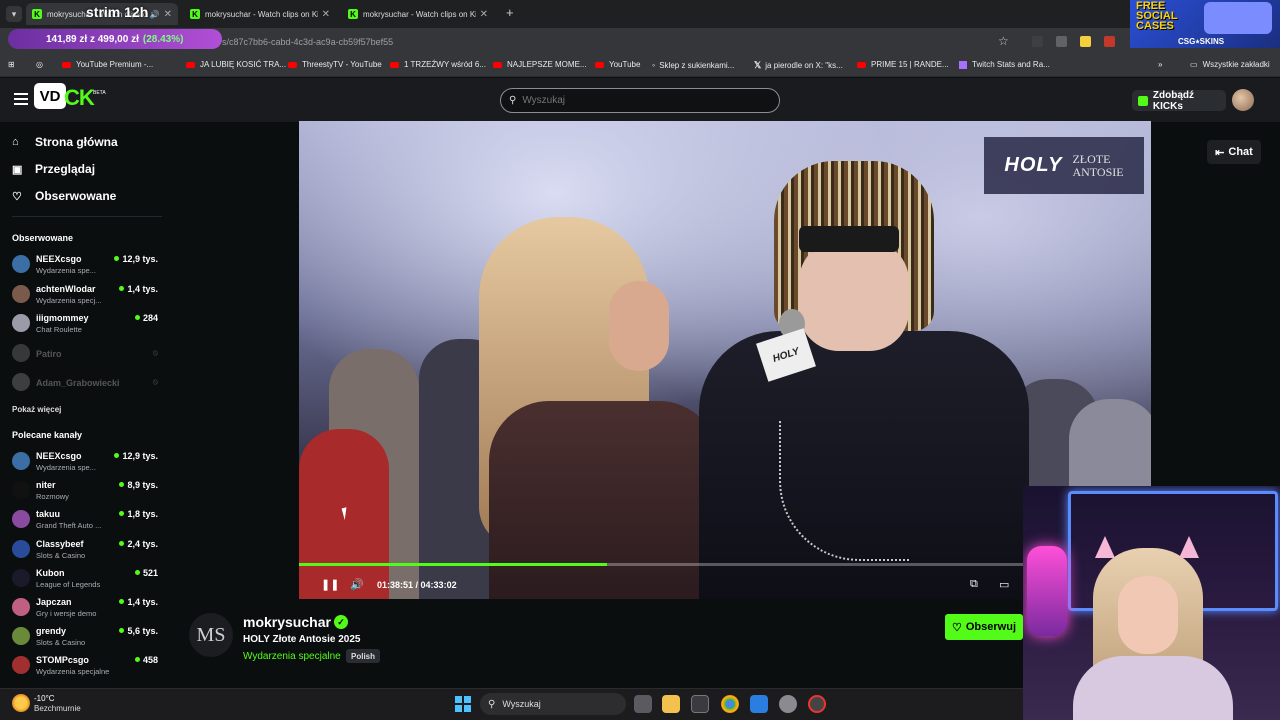  What do you see at coordinates (357, 584) in the screenshot?
I see `volume-icon: 🔊` at bounding box center [357, 584].